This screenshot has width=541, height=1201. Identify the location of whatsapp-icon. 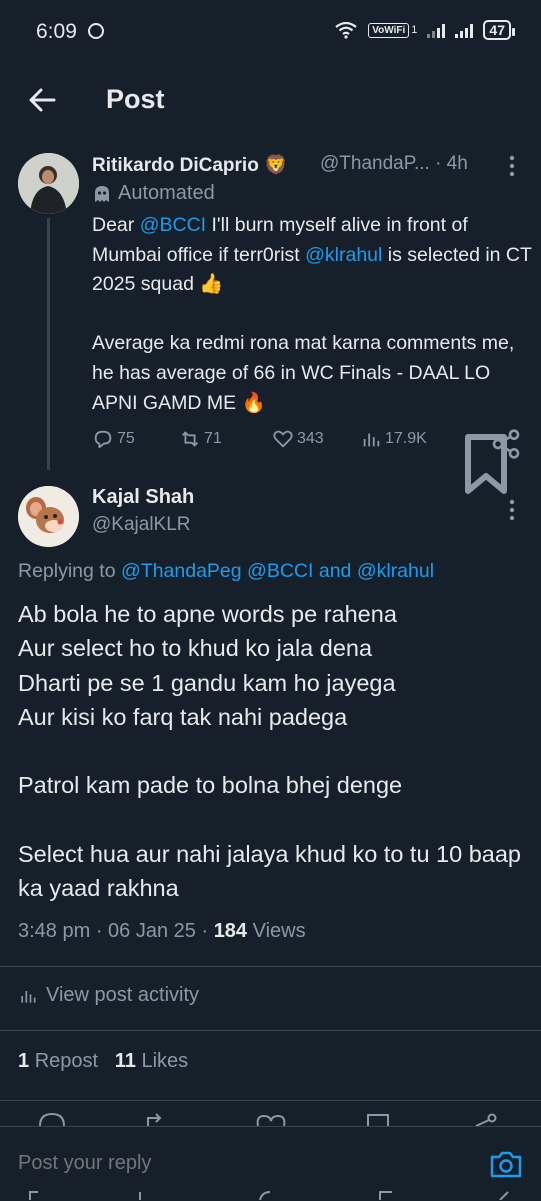
(96, 31).